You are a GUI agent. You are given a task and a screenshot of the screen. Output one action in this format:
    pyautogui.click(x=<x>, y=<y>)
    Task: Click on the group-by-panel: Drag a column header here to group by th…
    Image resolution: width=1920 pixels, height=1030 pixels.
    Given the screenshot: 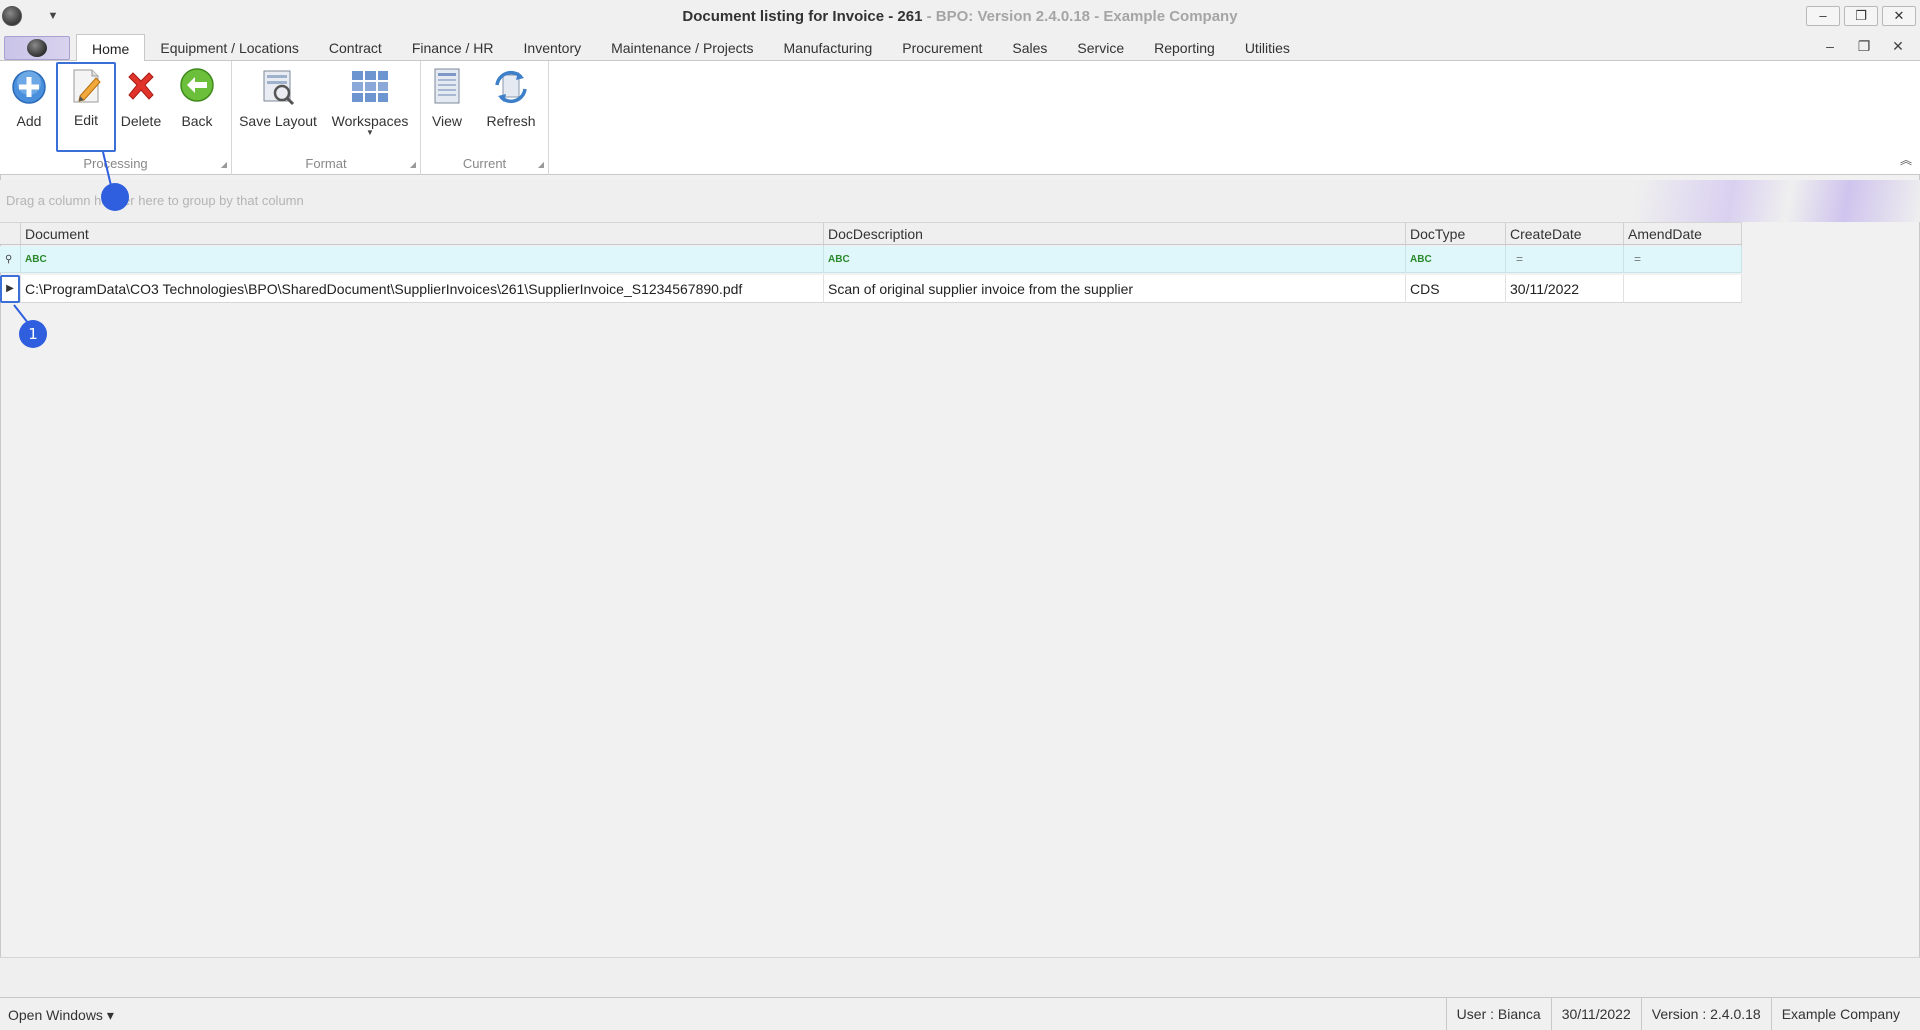 What is the action you would take?
    pyautogui.click(x=960, y=201)
    